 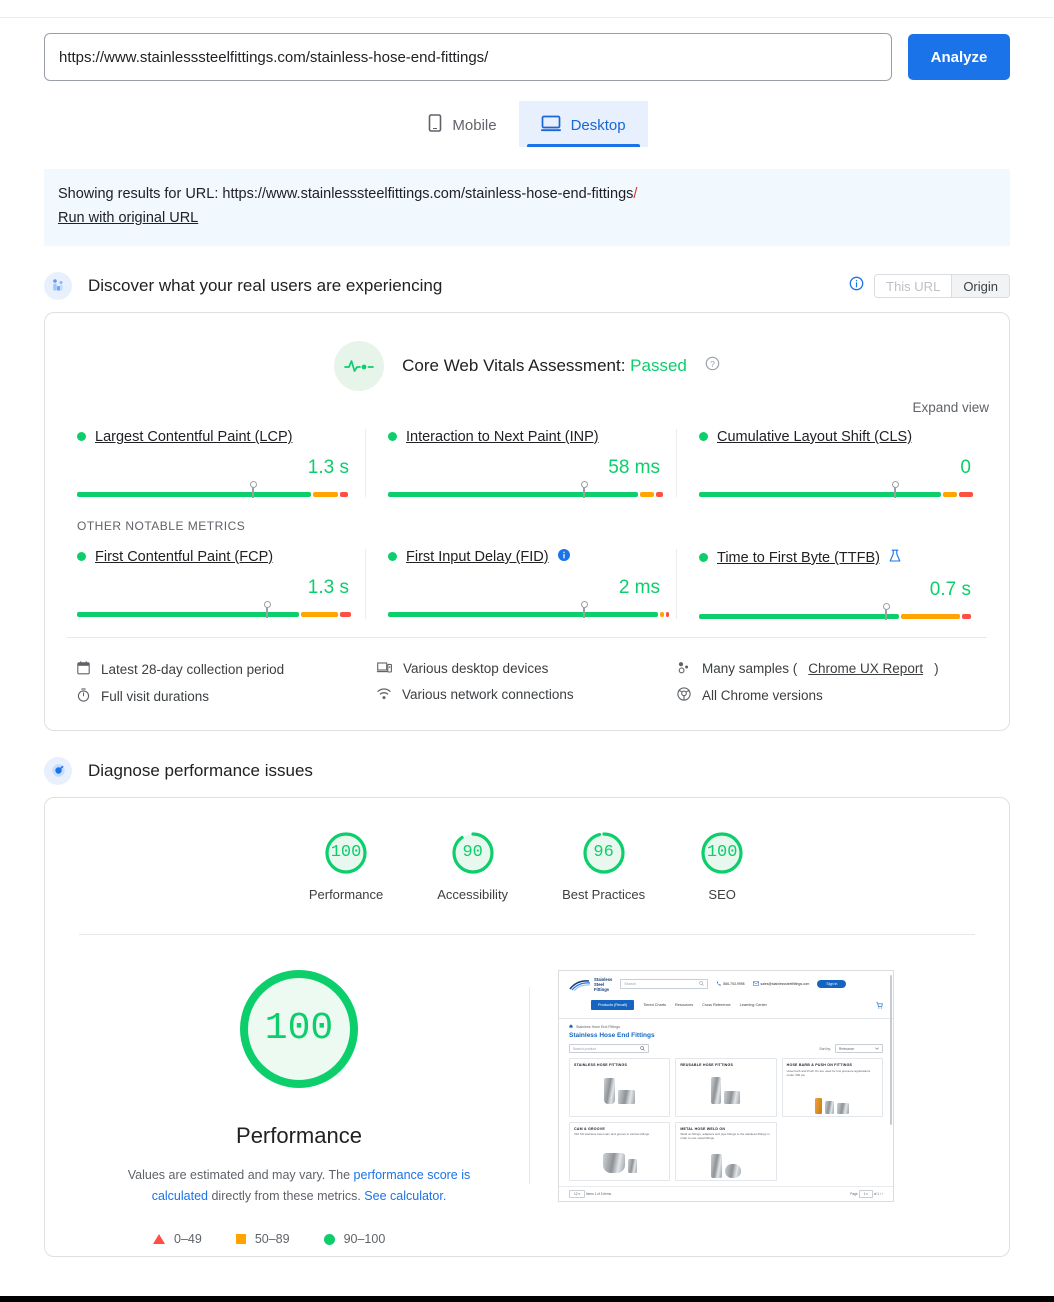 What do you see at coordinates (664, 984) in the screenshot?
I see `thumb-search-box: Search` at bounding box center [664, 984].